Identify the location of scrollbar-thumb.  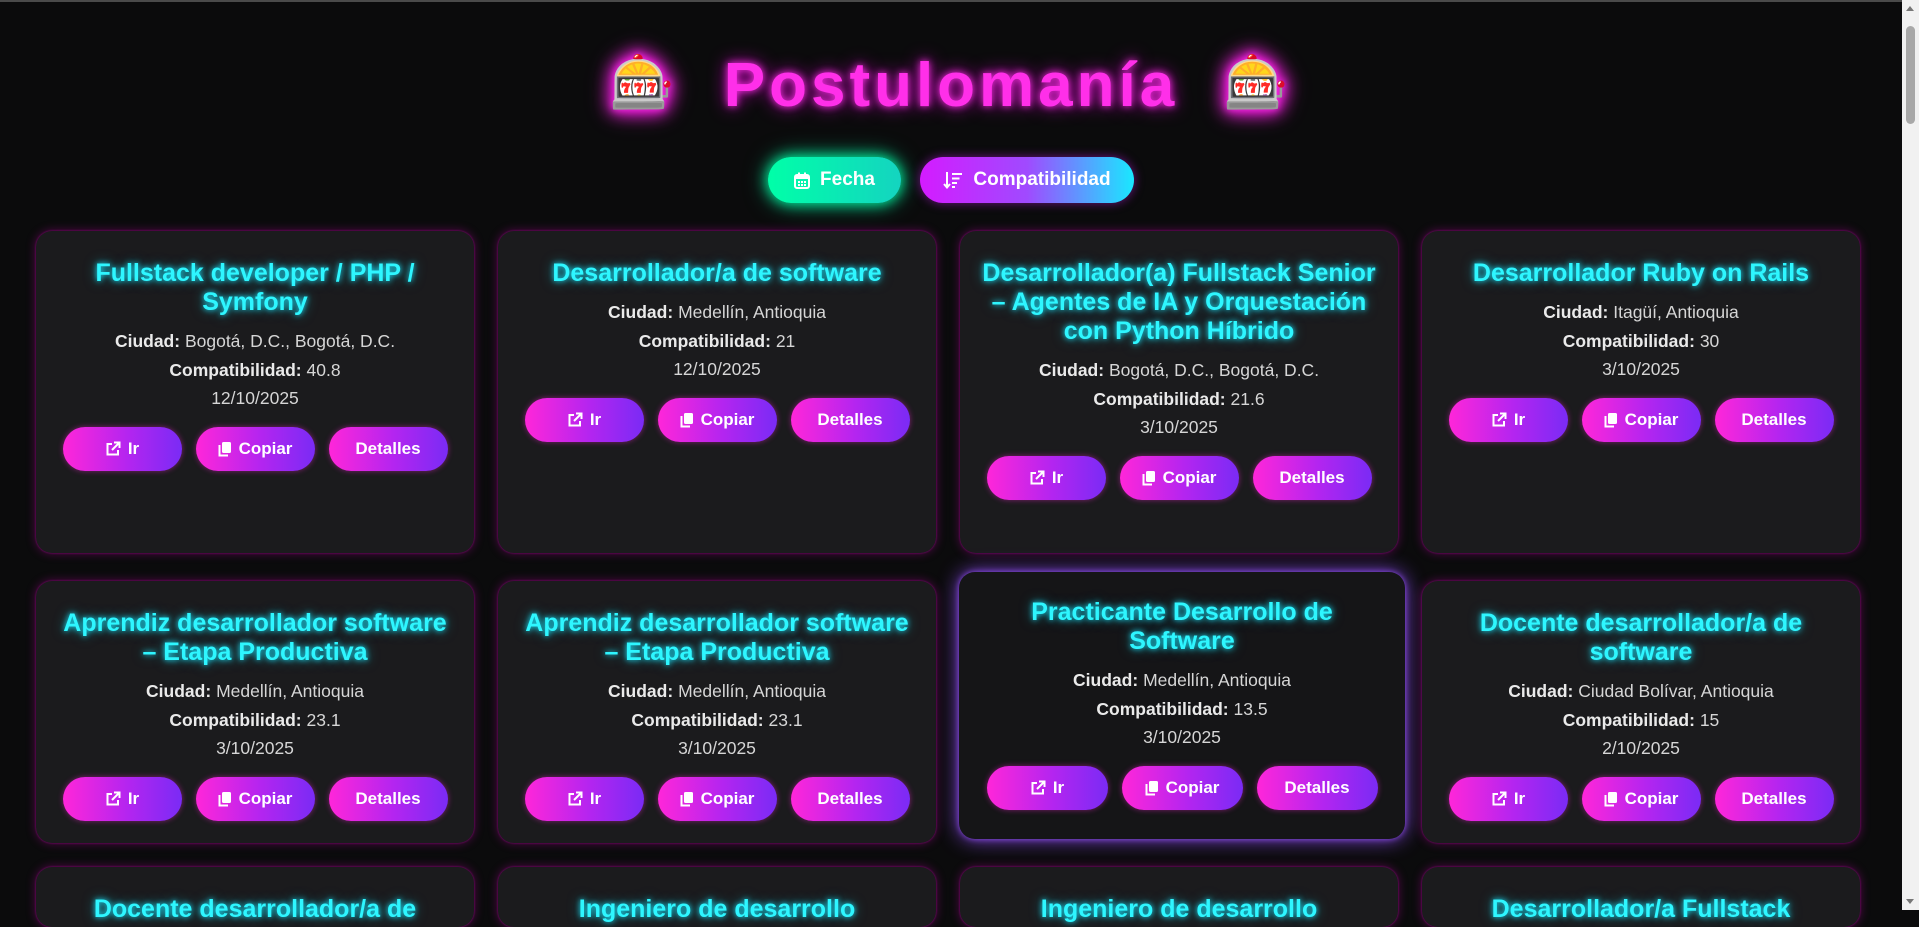
(1910, 75).